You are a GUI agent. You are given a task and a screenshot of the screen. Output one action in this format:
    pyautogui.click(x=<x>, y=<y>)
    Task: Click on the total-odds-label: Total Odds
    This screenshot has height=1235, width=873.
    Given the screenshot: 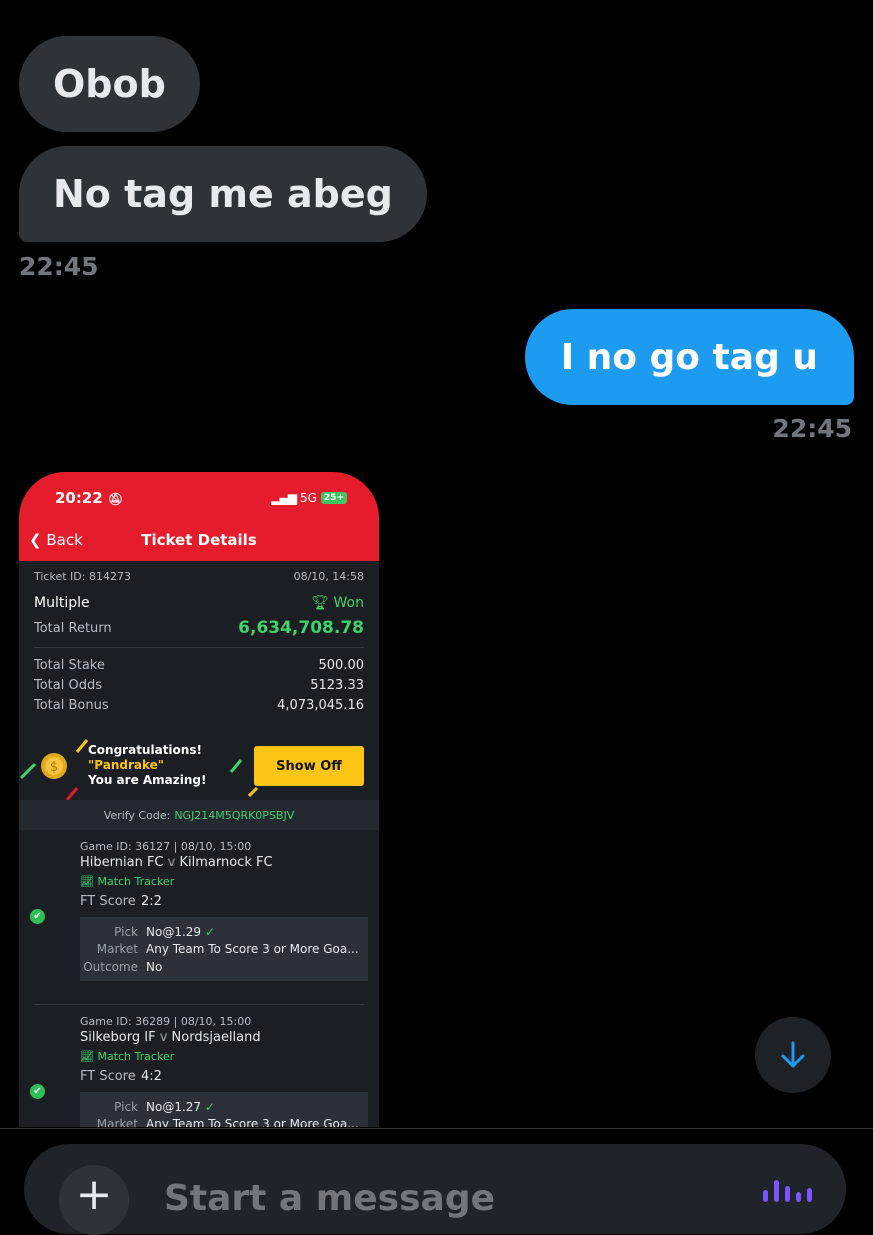 What is the action you would take?
    pyautogui.click(x=68, y=685)
    